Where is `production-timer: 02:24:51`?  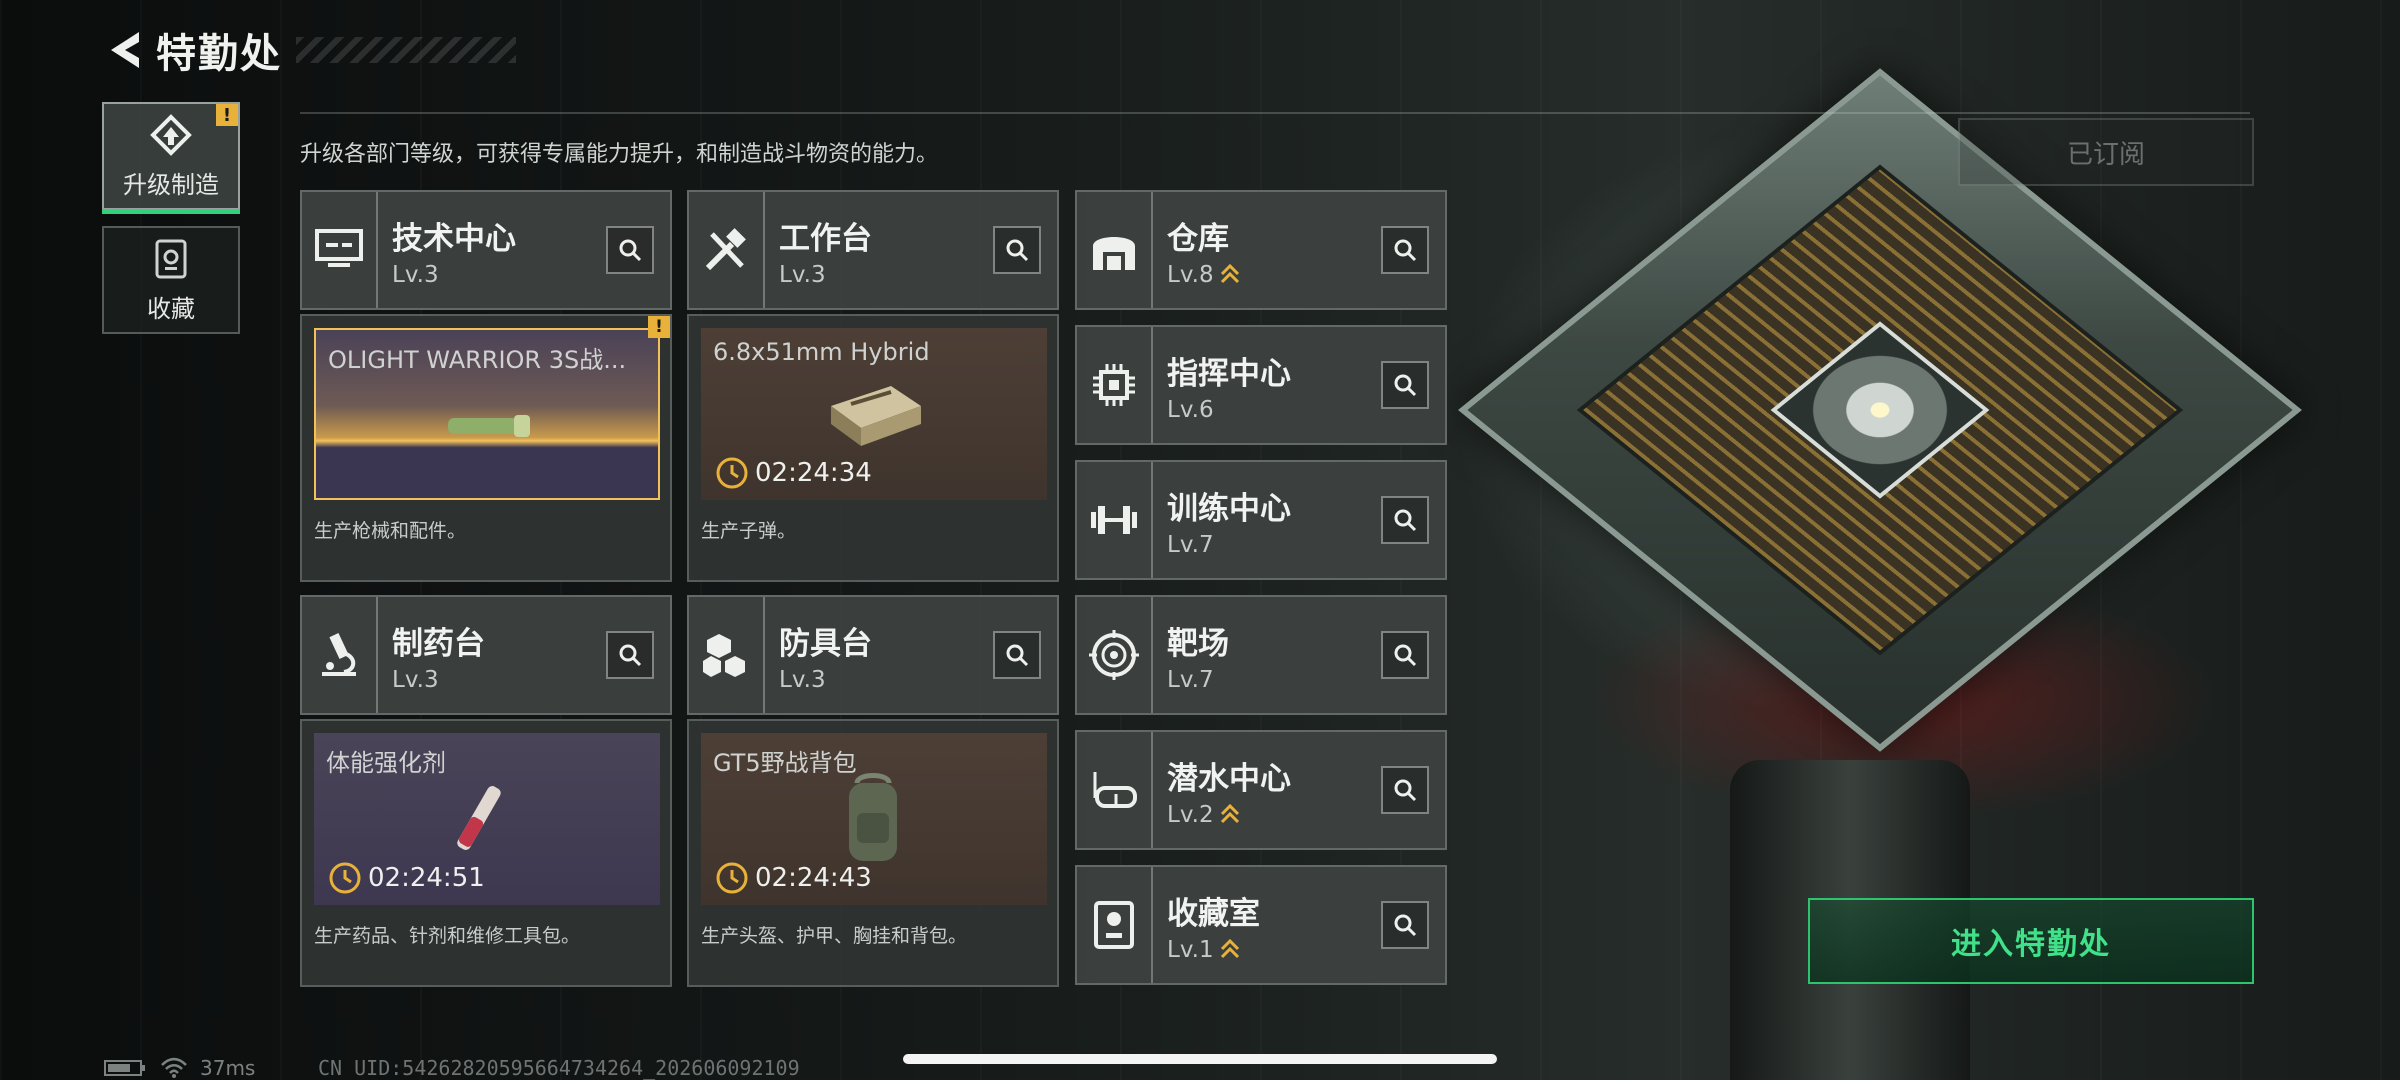
production-timer: 02:24:51 is located at coordinates (426, 878).